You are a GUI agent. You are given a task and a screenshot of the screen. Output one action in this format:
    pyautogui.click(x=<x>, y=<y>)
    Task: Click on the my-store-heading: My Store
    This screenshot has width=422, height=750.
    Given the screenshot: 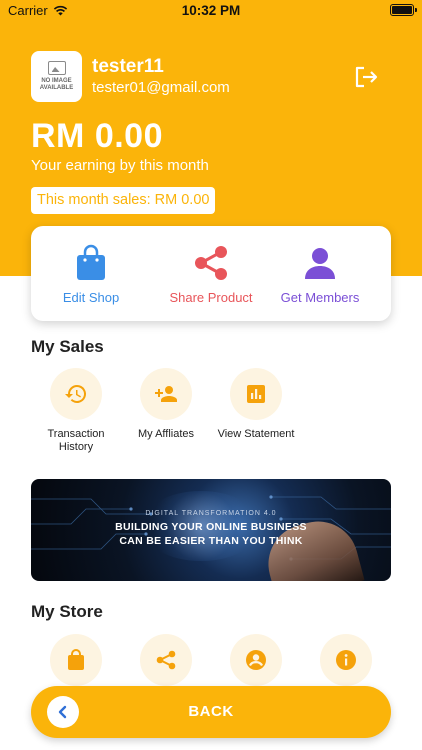 What is the action you would take?
    pyautogui.click(x=67, y=611)
    